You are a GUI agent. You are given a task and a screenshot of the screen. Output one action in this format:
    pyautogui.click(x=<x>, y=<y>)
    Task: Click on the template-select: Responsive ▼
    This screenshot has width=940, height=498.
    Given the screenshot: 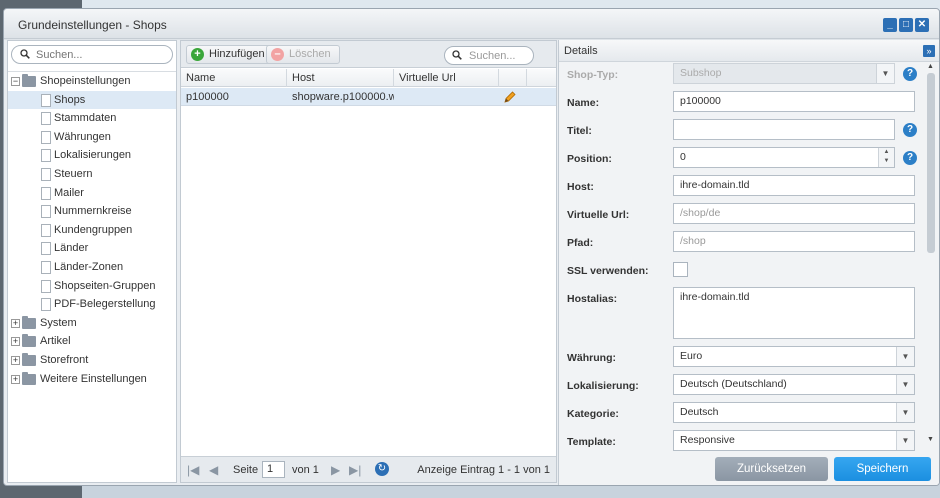 What is the action you would take?
    pyautogui.click(x=794, y=440)
    